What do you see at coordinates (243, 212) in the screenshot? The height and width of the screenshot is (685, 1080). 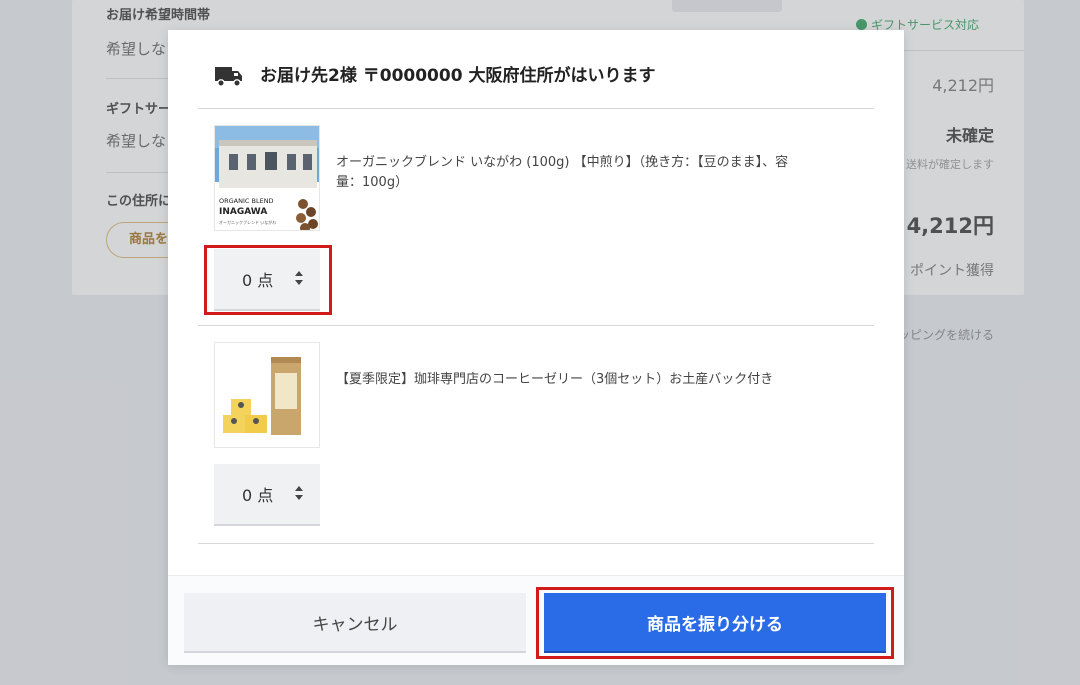 I see `product-image-text: INAGAWA` at bounding box center [243, 212].